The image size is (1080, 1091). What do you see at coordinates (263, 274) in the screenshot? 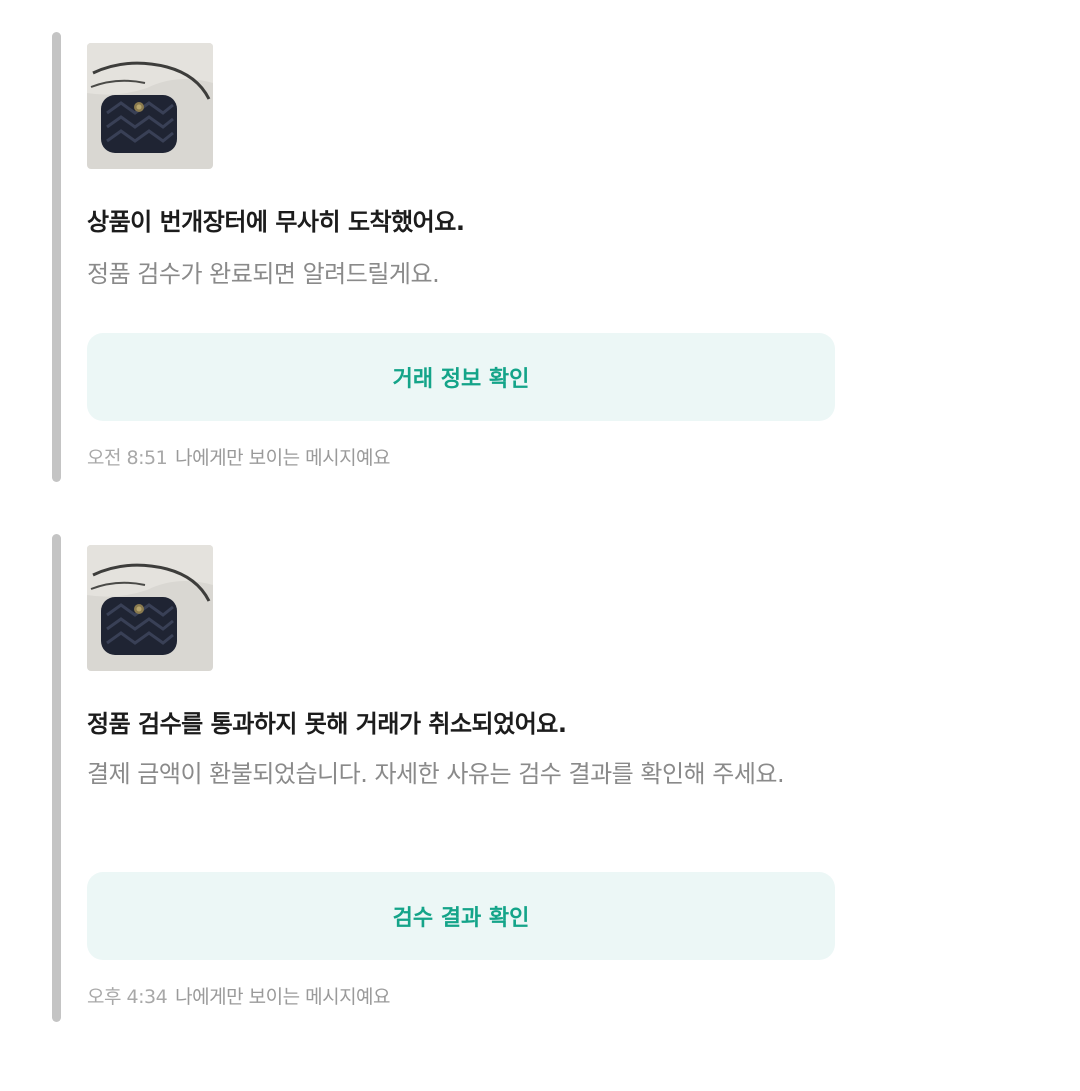
I see `message-description: 정품 검수가 완료되면 알려드릴게요.` at bounding box center [263, 274].